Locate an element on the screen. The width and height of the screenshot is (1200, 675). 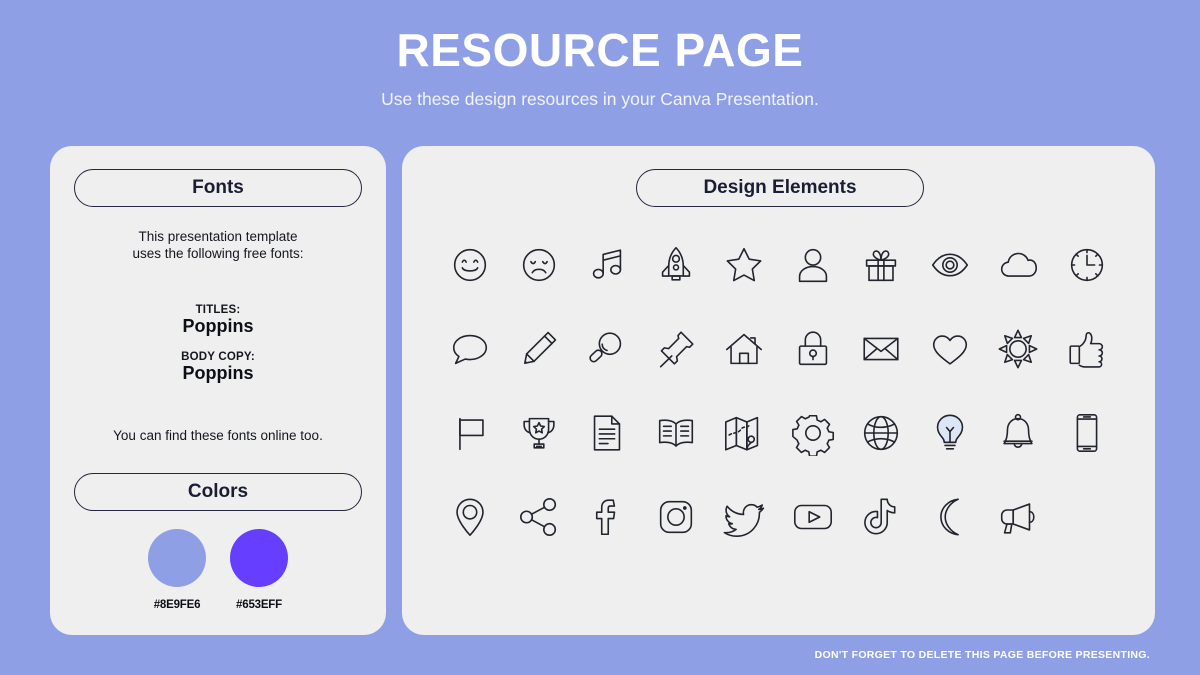
color-swatch-hex-label: #8E9FE6 is located at coordinates (177, 605).